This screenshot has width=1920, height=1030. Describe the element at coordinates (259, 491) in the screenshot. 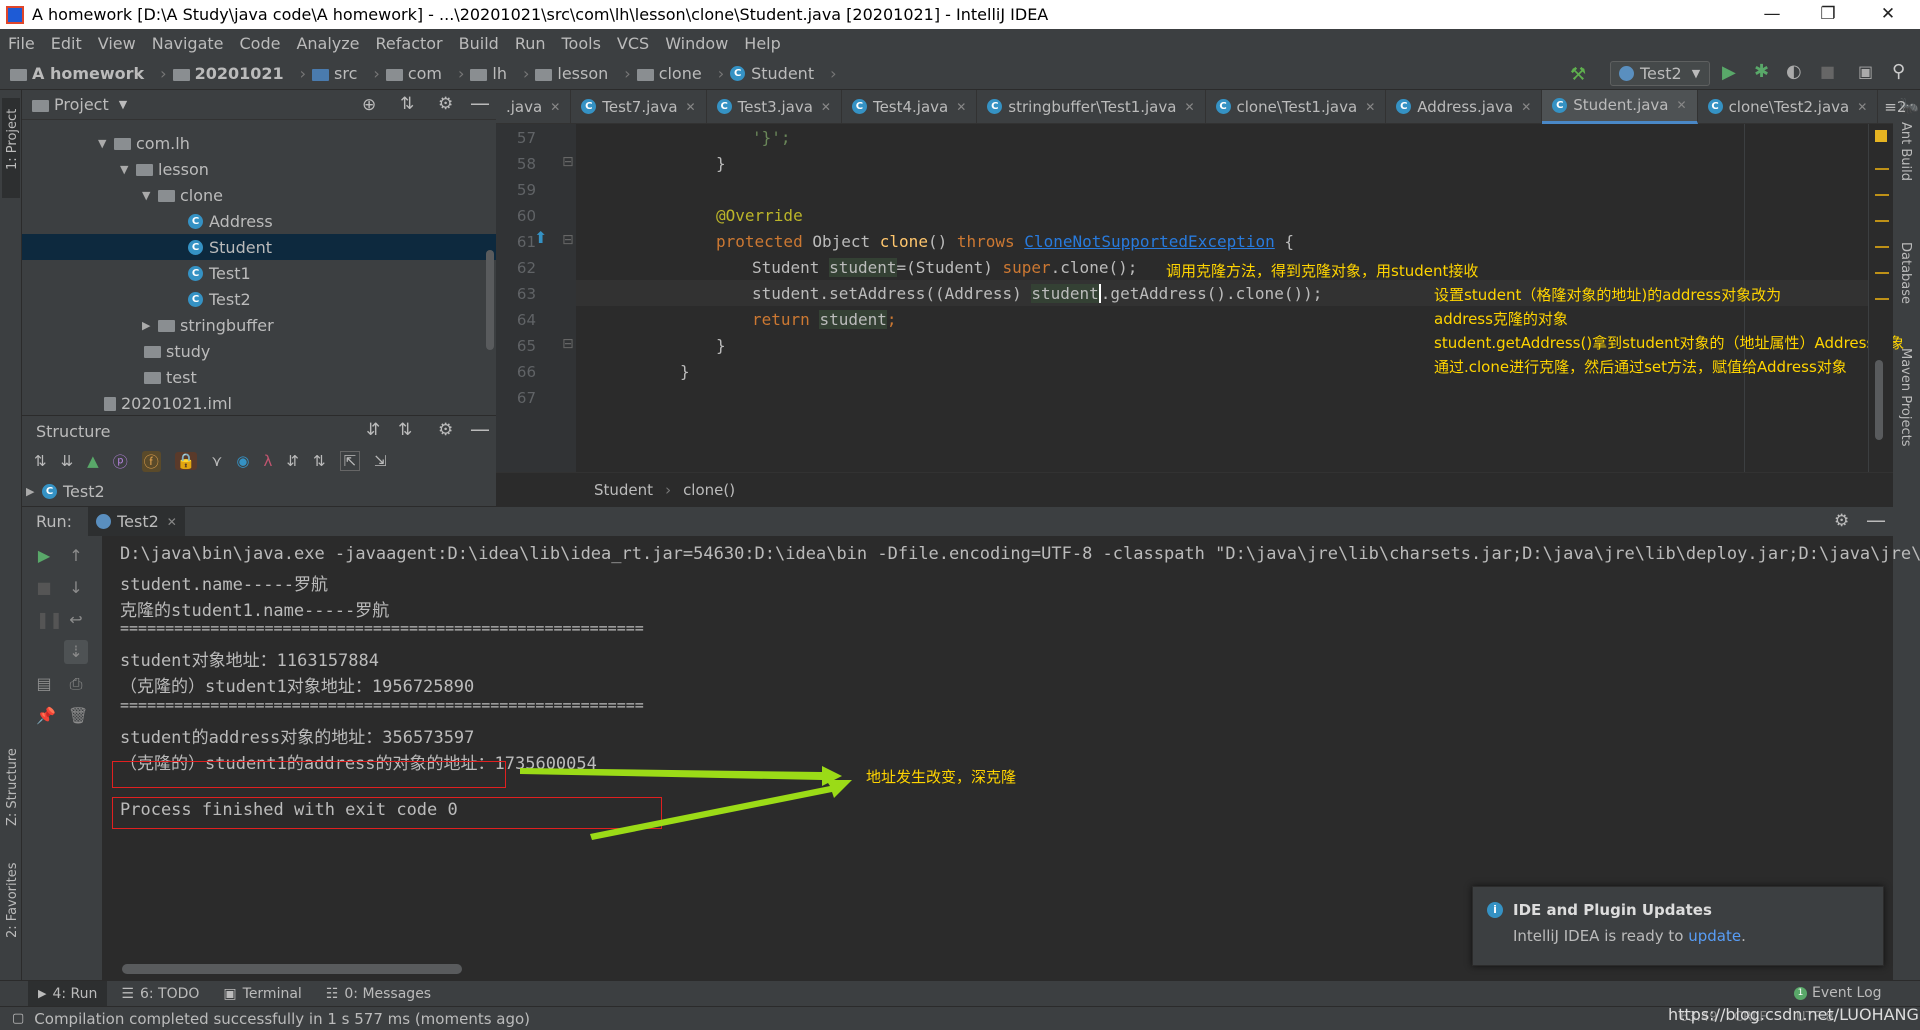

I see `structure-node: ▶ C Test2` at that location.